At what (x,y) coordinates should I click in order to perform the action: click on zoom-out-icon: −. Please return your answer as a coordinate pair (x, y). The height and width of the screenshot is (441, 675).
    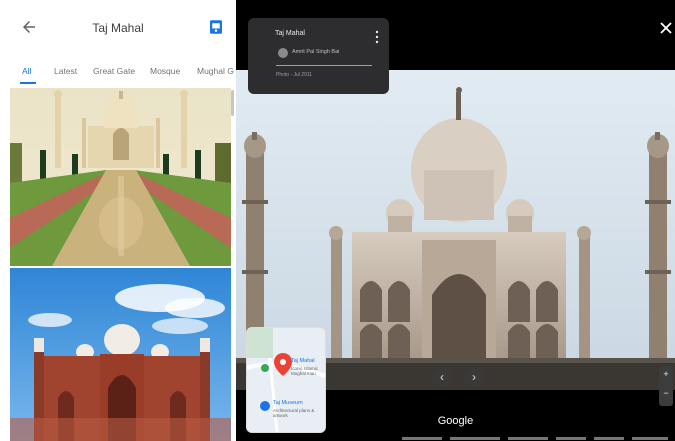
    Looking at the image, I should click on (666, 393).